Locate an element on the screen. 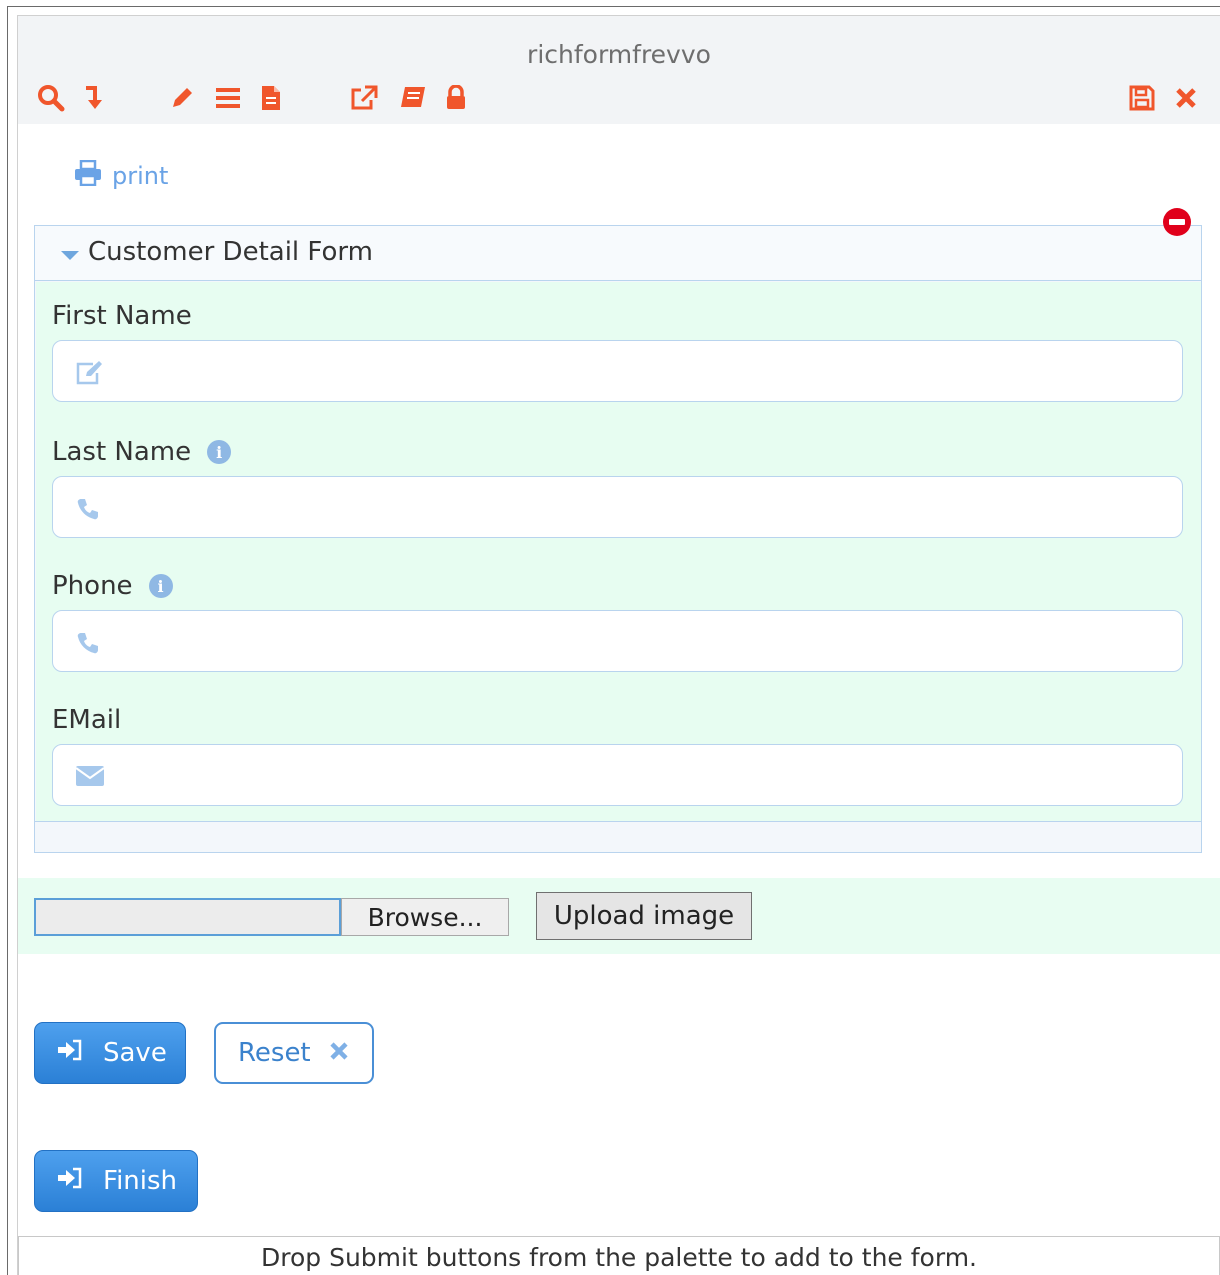  section-header: Customer Detail Form is located at coordinates (618, 253).